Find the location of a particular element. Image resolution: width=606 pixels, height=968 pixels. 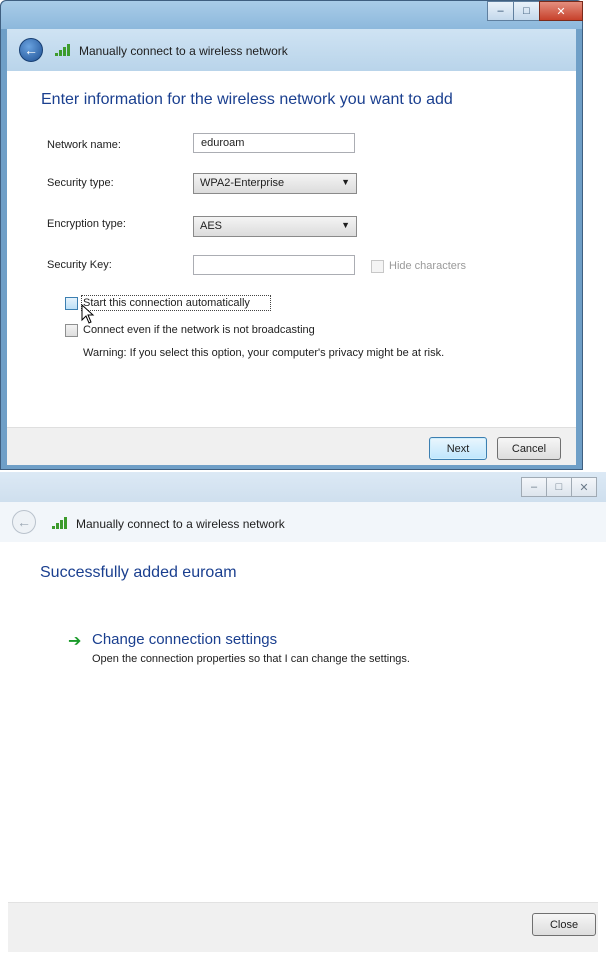

next-button: Next is located at coordinates (458, 448).